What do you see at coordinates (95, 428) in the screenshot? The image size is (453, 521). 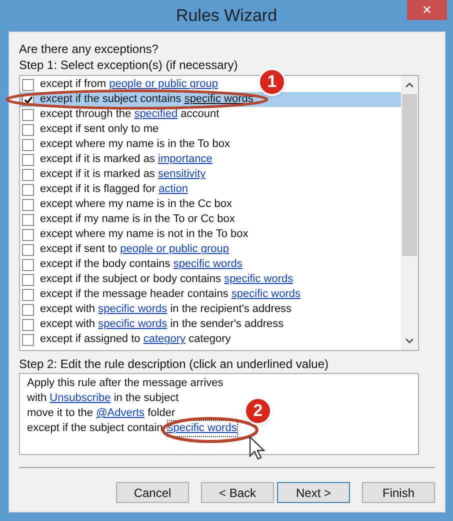 I see `rule-text: except if the subject contain` at bounding box center [95, 428].